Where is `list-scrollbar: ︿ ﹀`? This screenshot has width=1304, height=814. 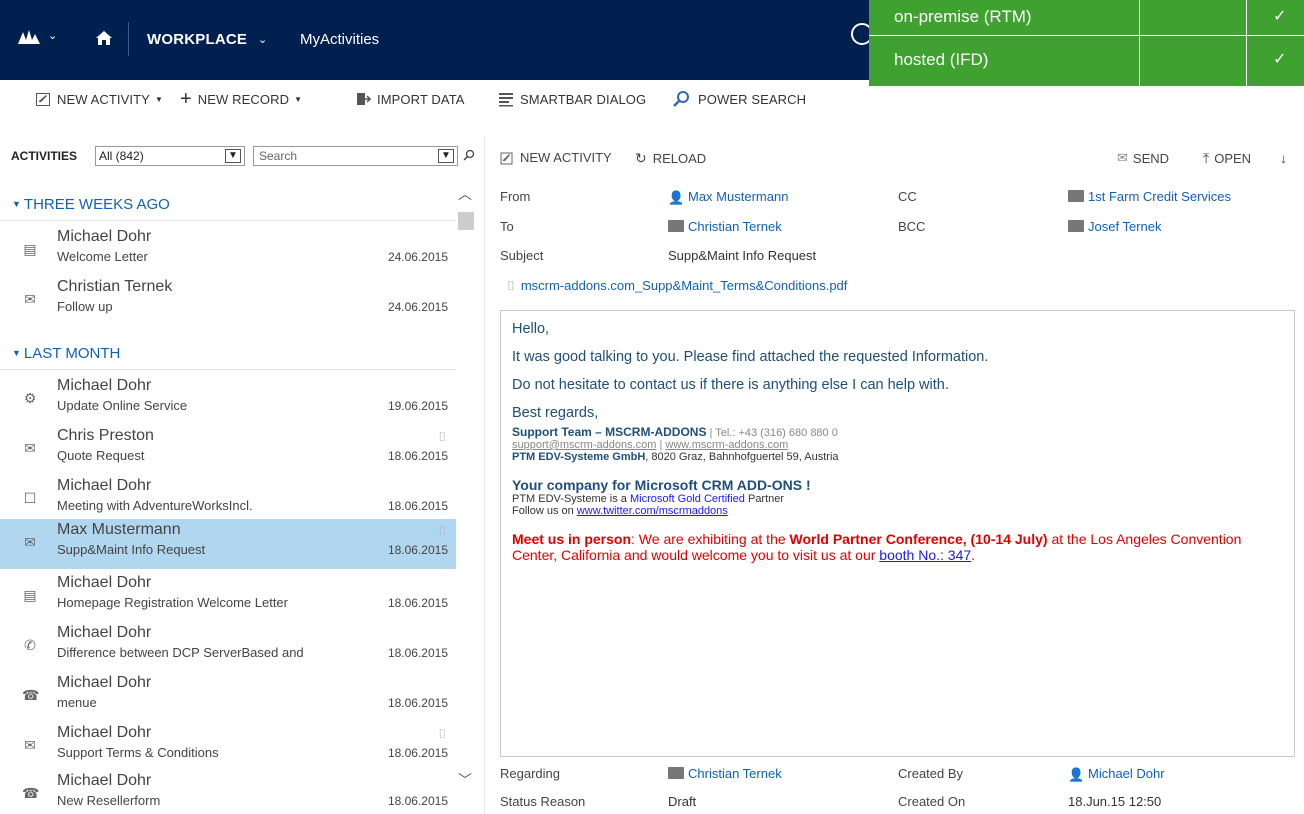 list-scrollbar: ︿ ﹀ is located at coordinates (466, 497).